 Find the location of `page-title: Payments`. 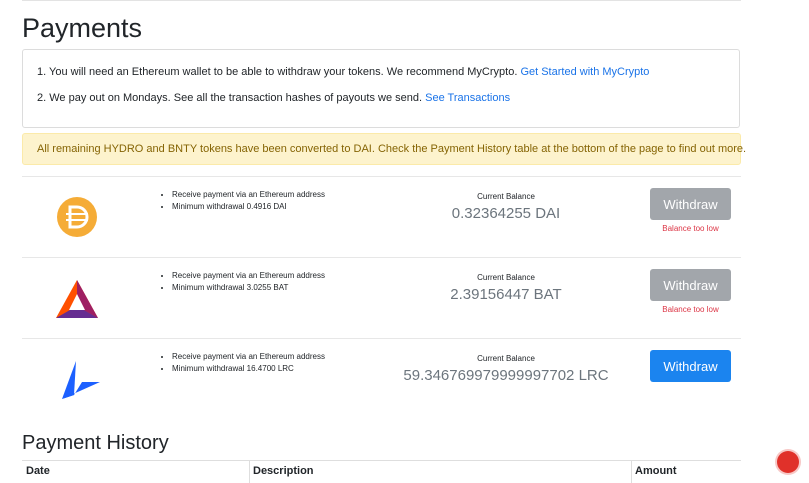

page-title: Payments is located at coordinates (82, 28).